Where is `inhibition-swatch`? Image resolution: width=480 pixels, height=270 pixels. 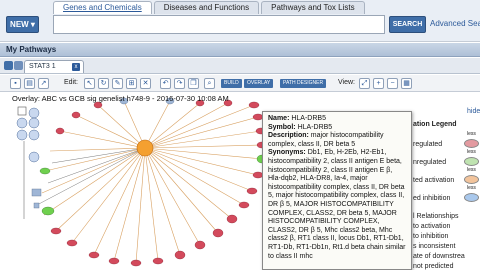
inhibition-swatch is located at coordinates (471, 197).